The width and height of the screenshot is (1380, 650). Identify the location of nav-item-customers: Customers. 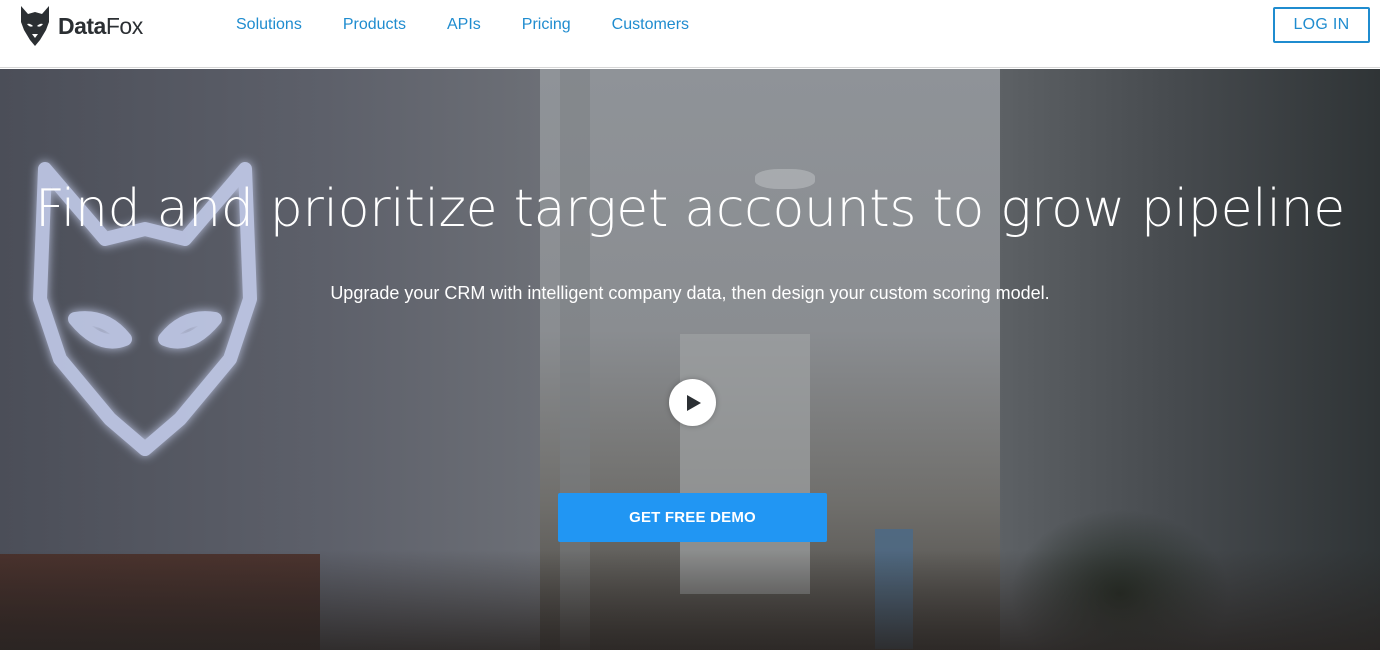
(650, 25).